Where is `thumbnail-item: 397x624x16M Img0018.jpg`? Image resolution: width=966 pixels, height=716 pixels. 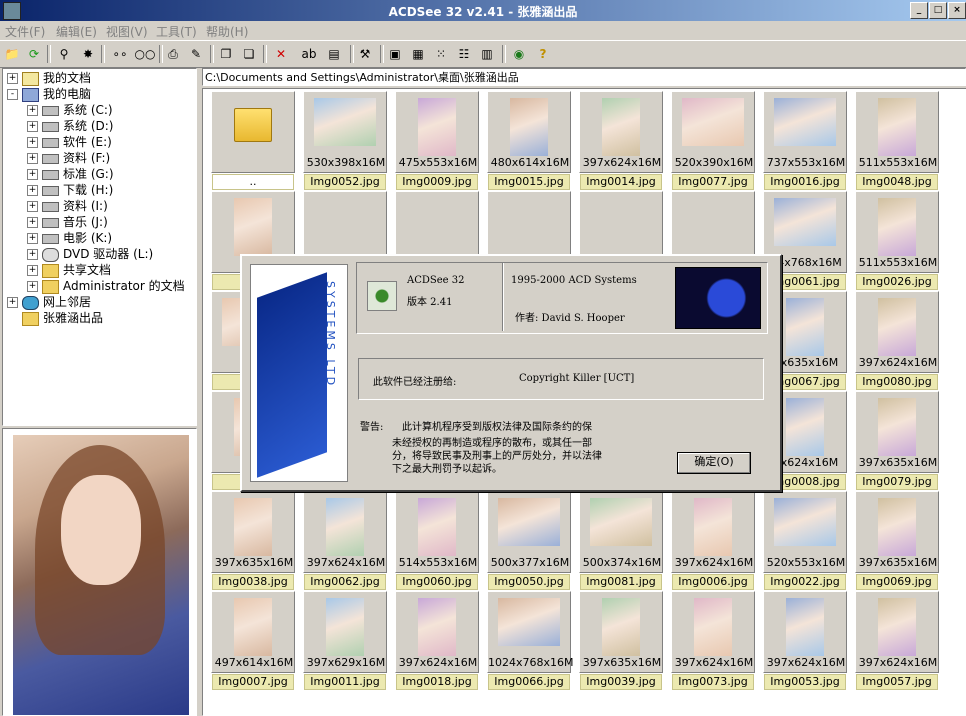
thumbnail-item: 397x624x16M Img0018.jpg is located at coordinates (437, 640).